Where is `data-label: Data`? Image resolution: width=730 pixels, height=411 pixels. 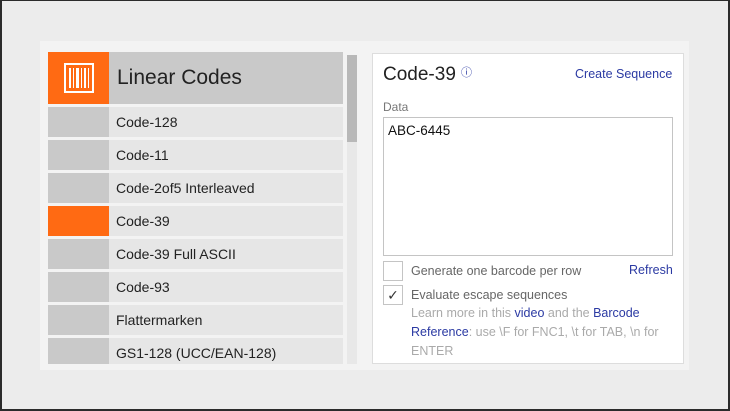
data-label: Data is located at coordinates (396, 107).